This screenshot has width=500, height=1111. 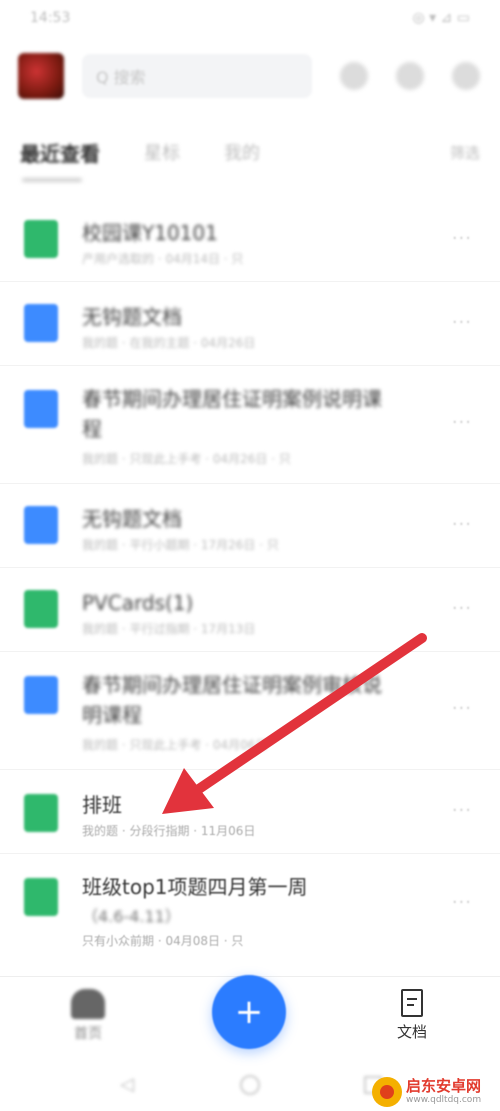 I want to click on document-title-continuation: （4.6-4.11）, so click(x=131, y=916).